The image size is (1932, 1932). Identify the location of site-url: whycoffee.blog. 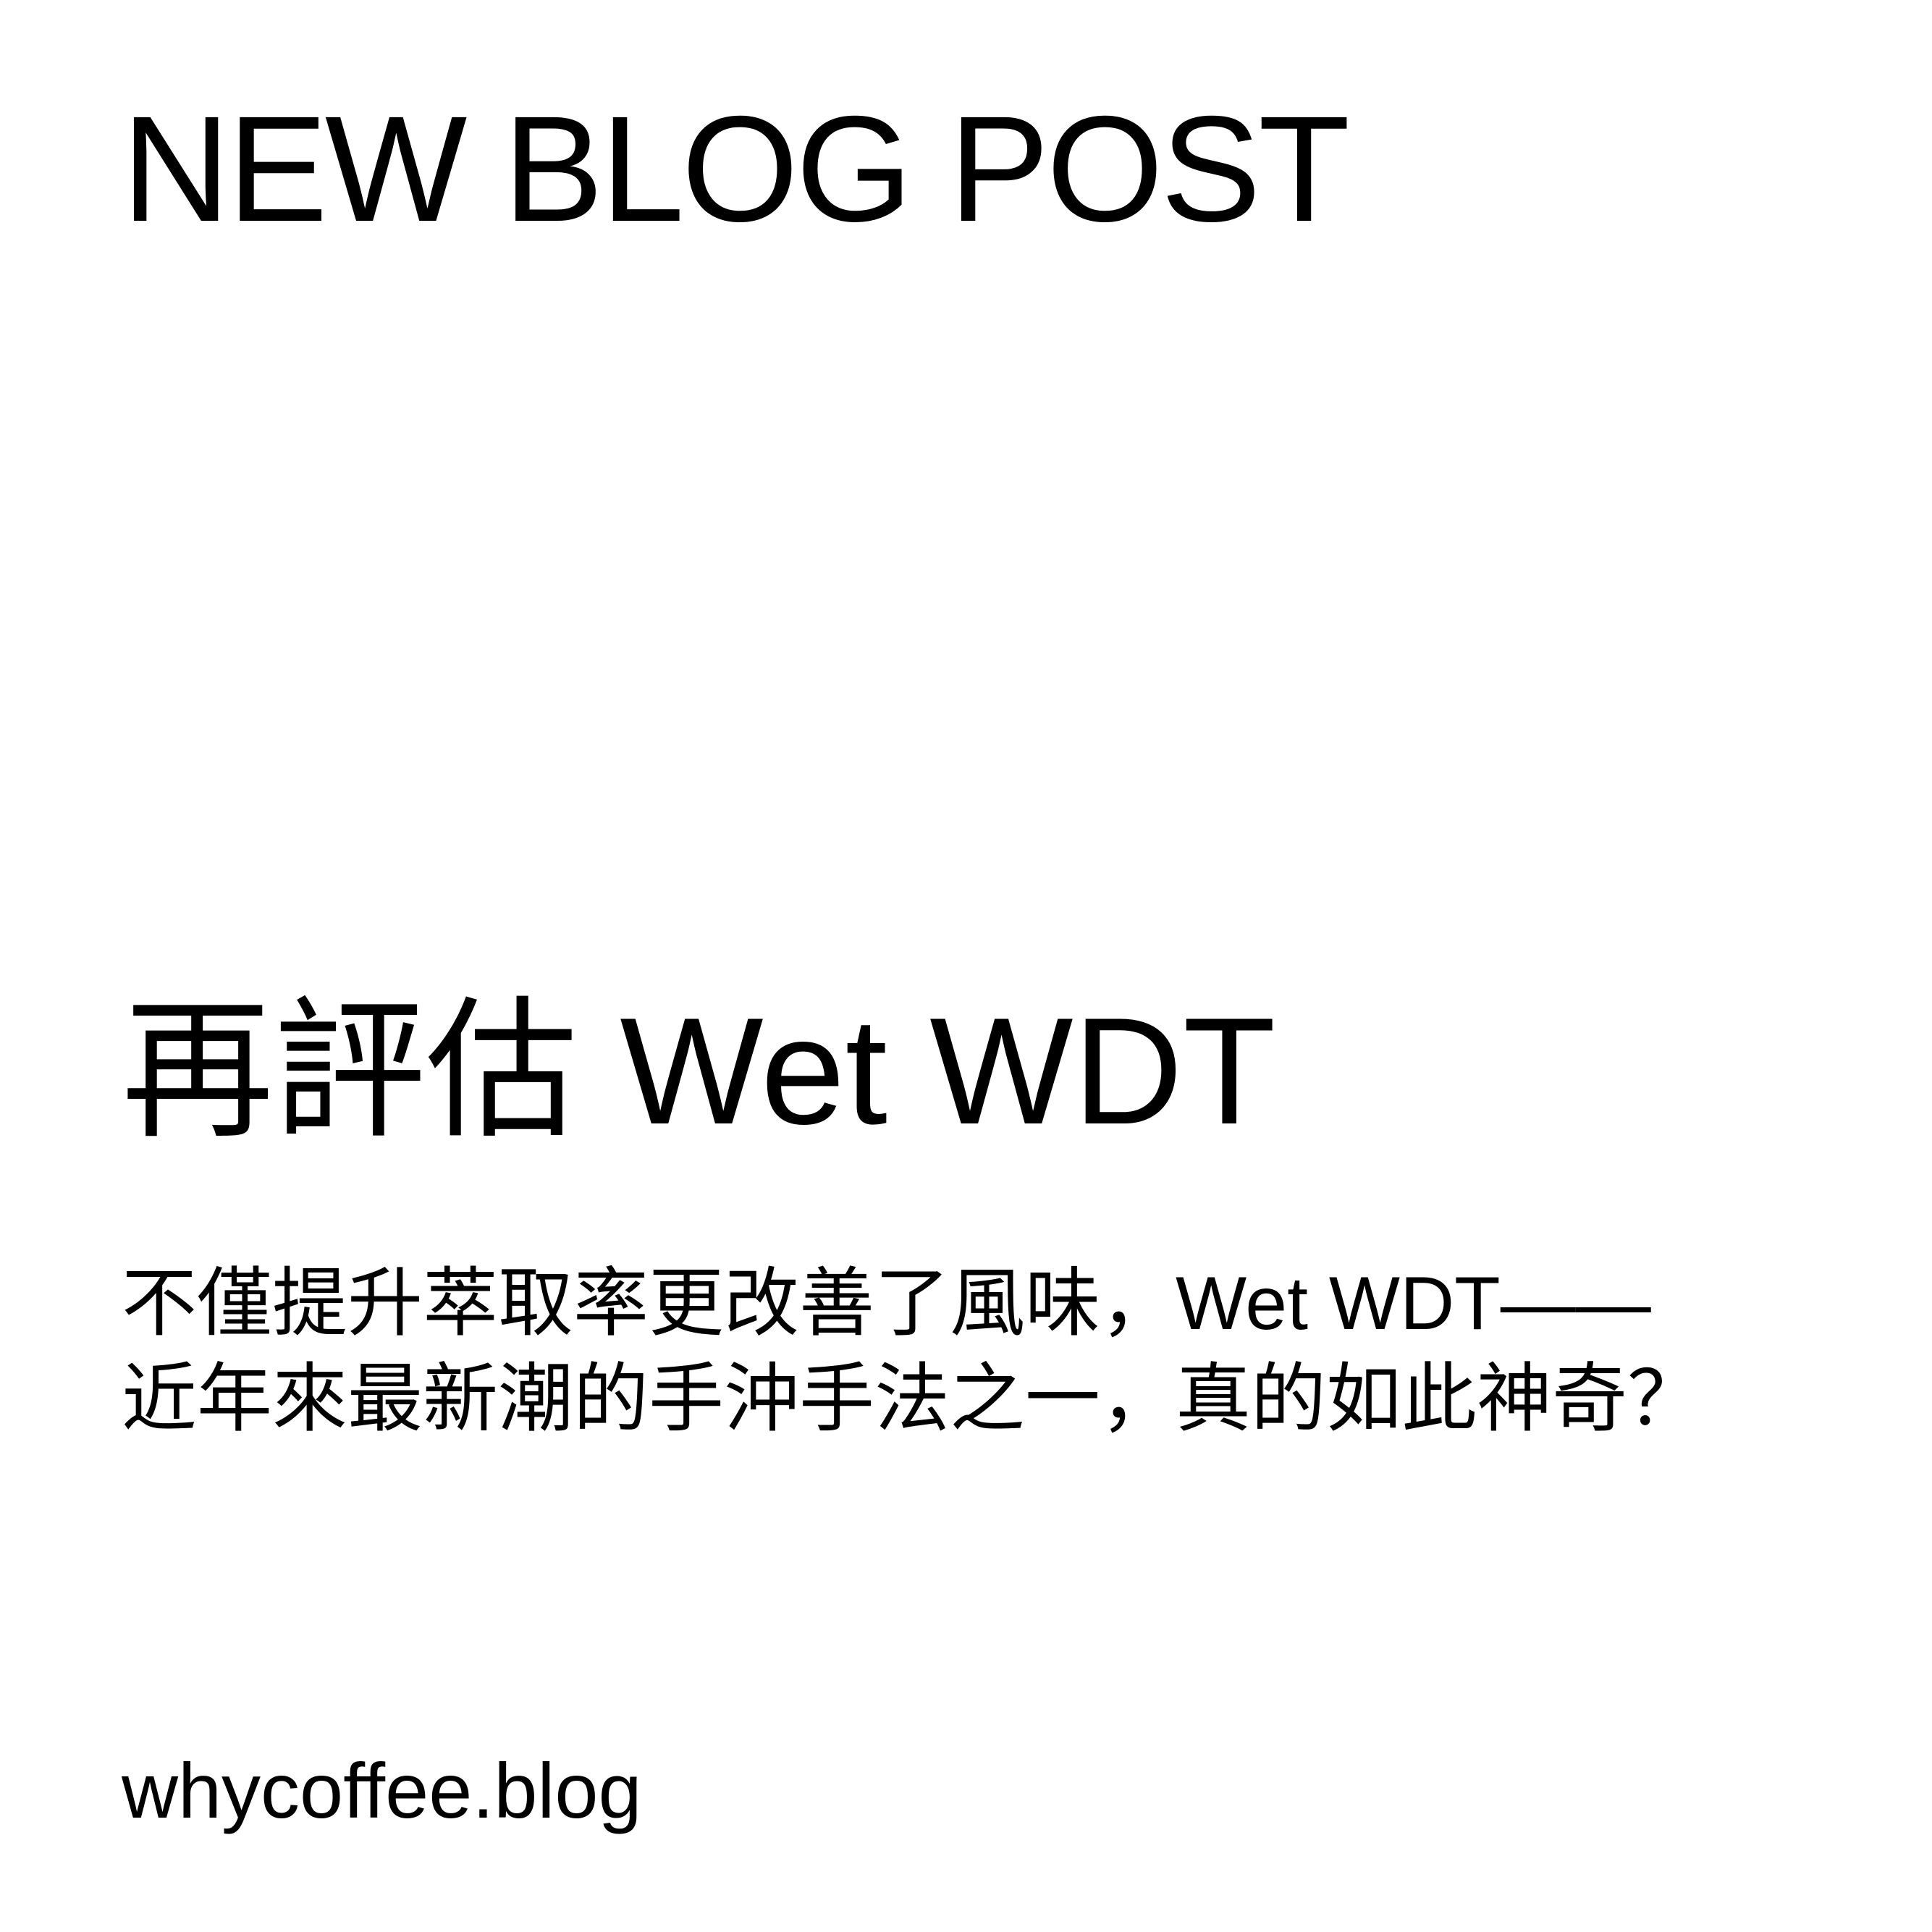
(382, 1790).